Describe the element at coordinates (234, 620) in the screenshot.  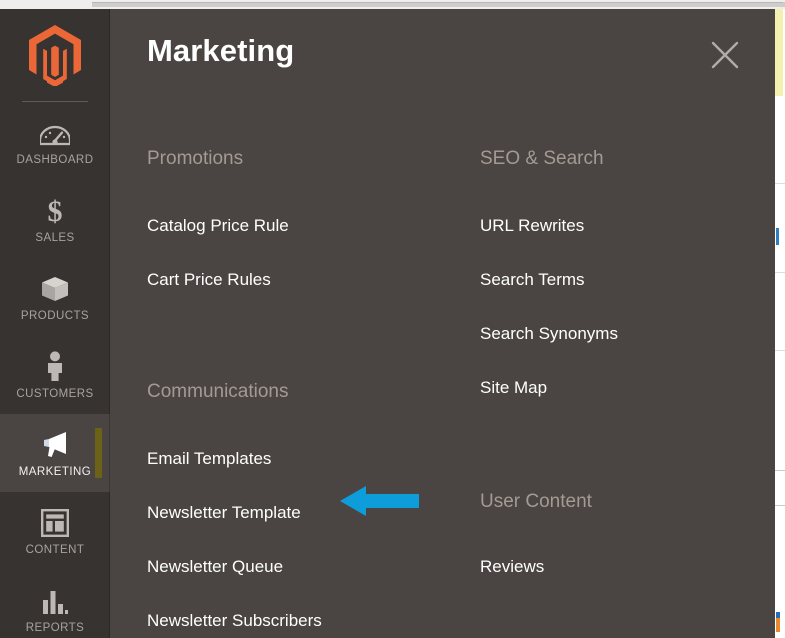
I see `menu-item-newsletter-subscribers: Newsletter Subscribers` at that location.